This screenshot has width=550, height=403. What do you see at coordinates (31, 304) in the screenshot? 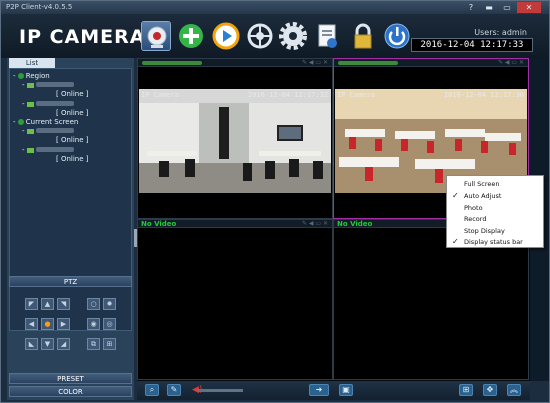
I see `ptz-up-left-button: ◤` at bounding box center [31, 304].